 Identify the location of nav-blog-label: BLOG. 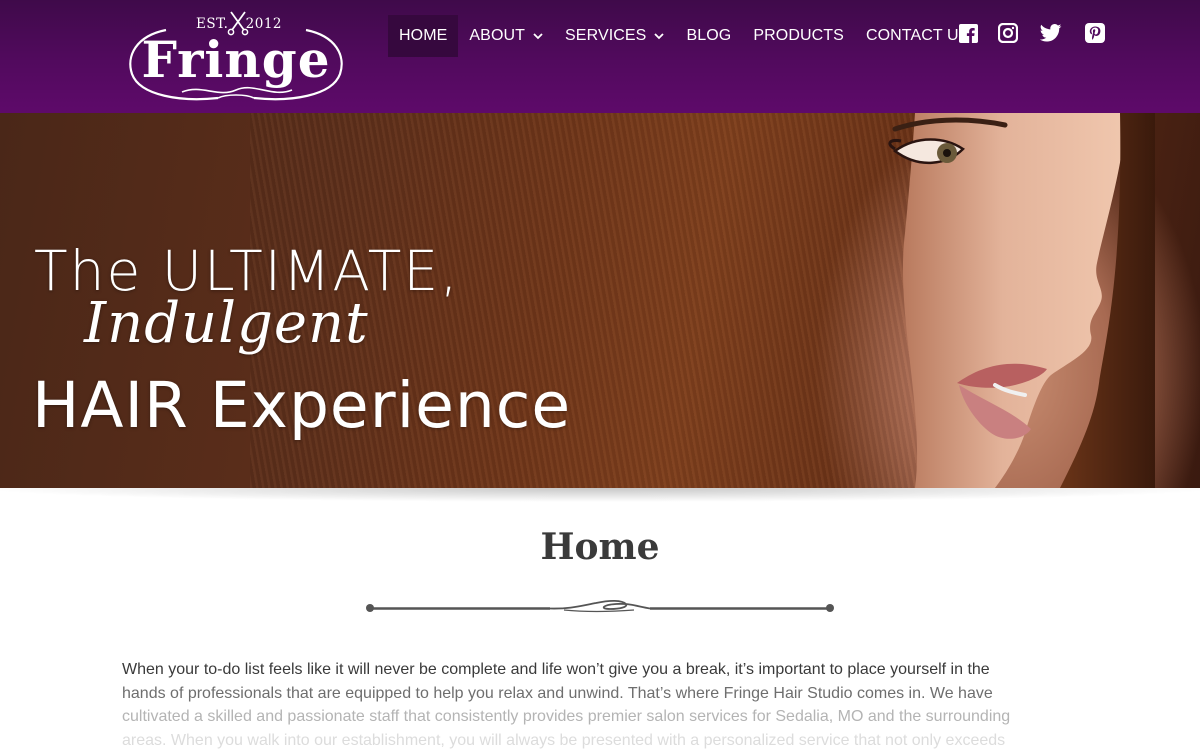
(709, 35).